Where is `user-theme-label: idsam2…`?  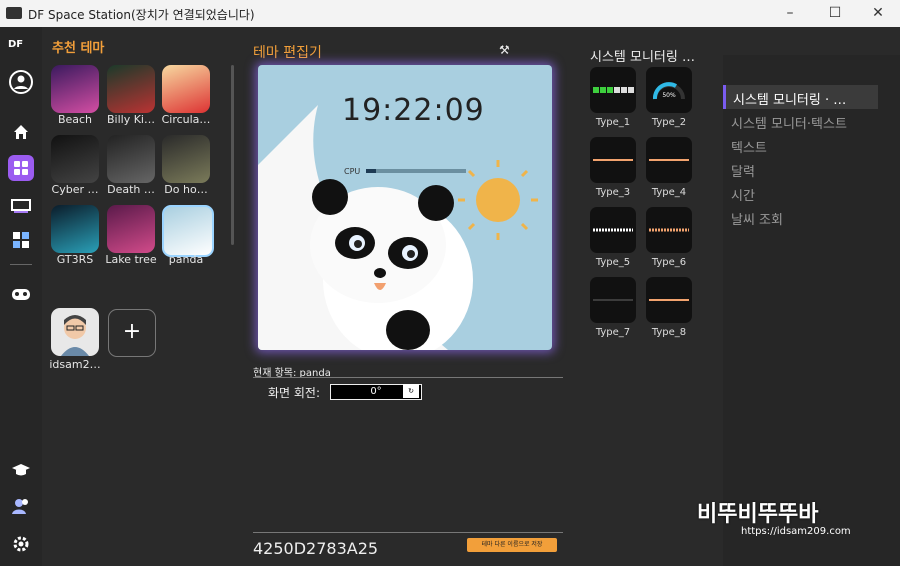 user-theme-label: idsam2… is located at coordinates (75, 364).